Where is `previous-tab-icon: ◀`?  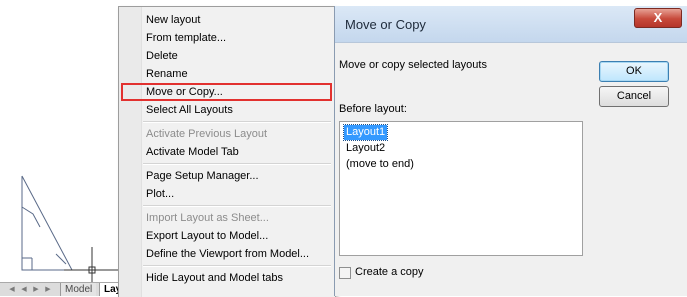 previous-tab-icon: ◀ is located at coordinates (24, 289).